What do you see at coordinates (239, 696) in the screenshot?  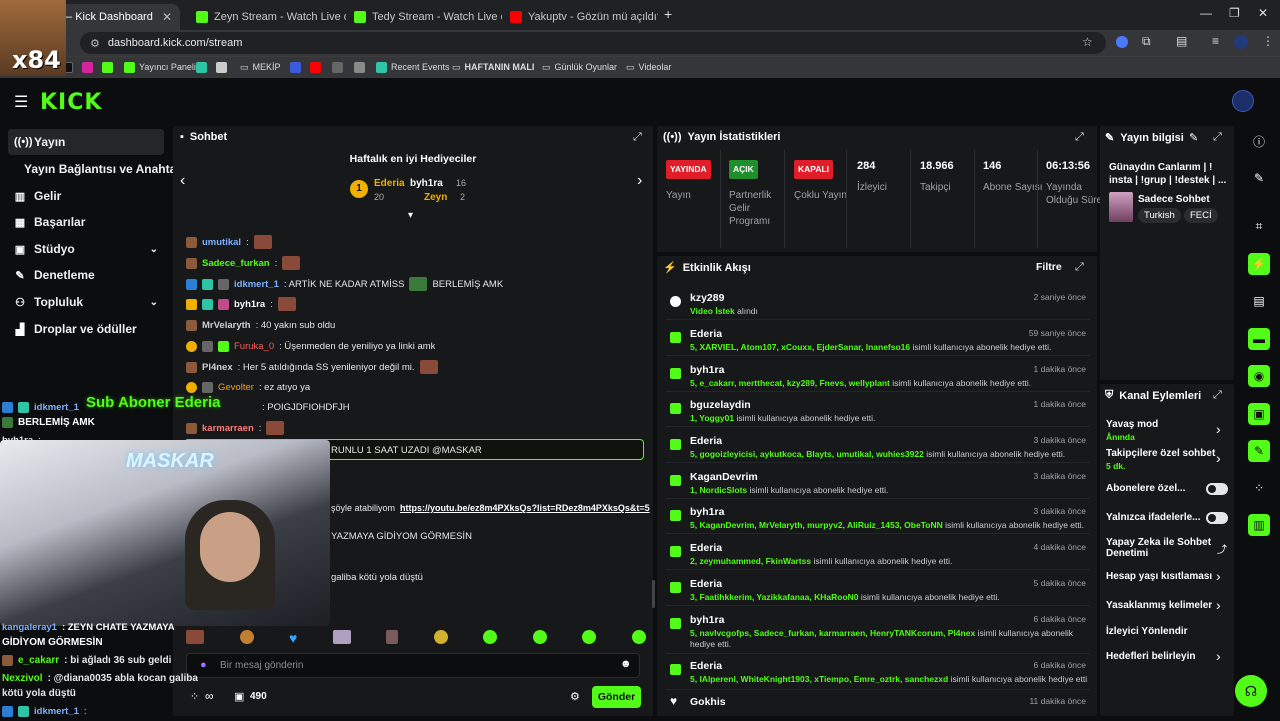 I see `store-icon: ▣` at bounding box center [239, 696].